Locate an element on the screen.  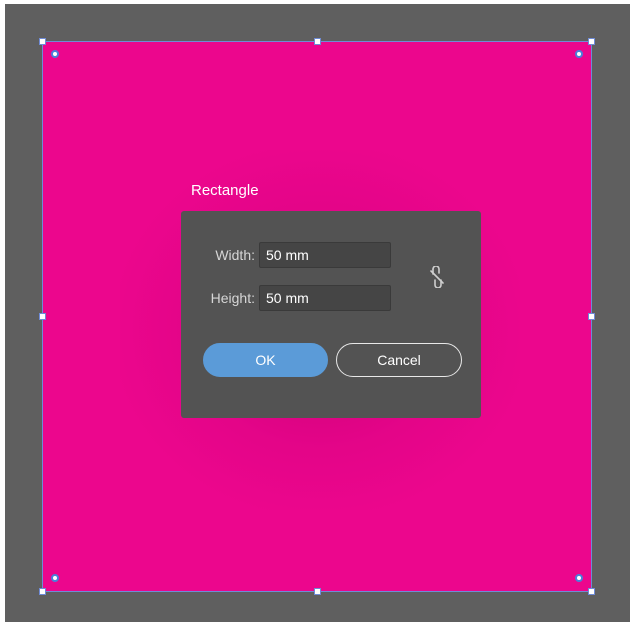
handle-bottom-left is located at coordinates (42, 591).